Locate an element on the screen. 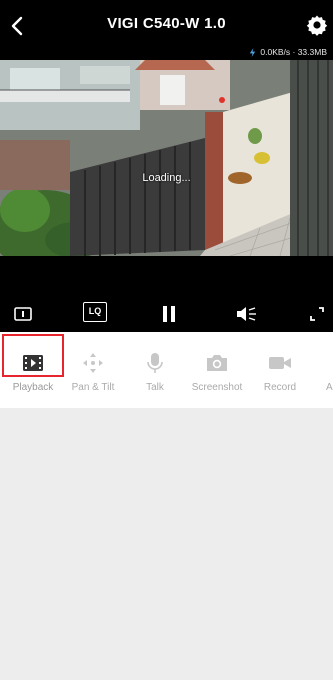 This screenshot has height=680, width=333. video-letterbox is located at coordinates (166, 276).